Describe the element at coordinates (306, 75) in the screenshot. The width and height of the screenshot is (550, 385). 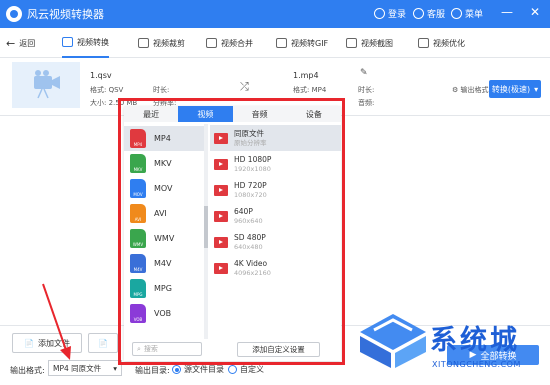
I see `target-file-name: 1.mp4` at that location.